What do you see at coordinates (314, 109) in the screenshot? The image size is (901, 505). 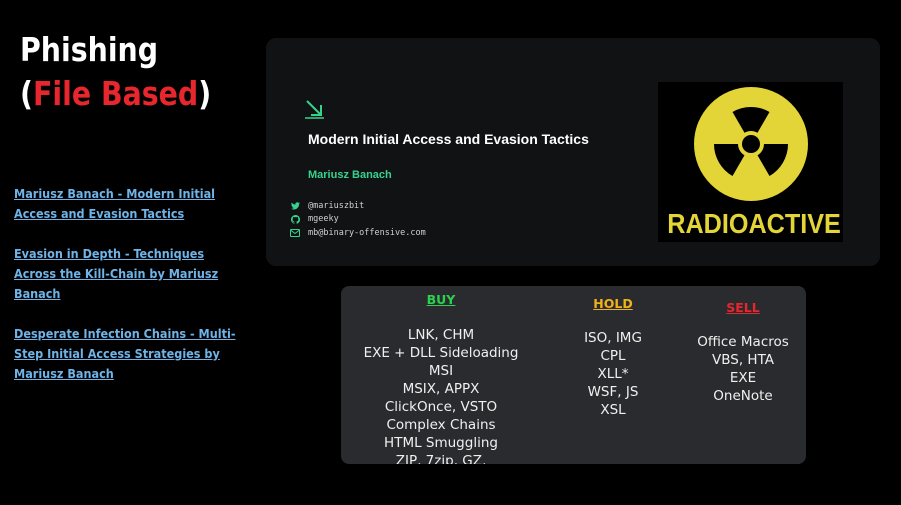 I see `arrow-down-right-icon` at bounding box center [314, 109].